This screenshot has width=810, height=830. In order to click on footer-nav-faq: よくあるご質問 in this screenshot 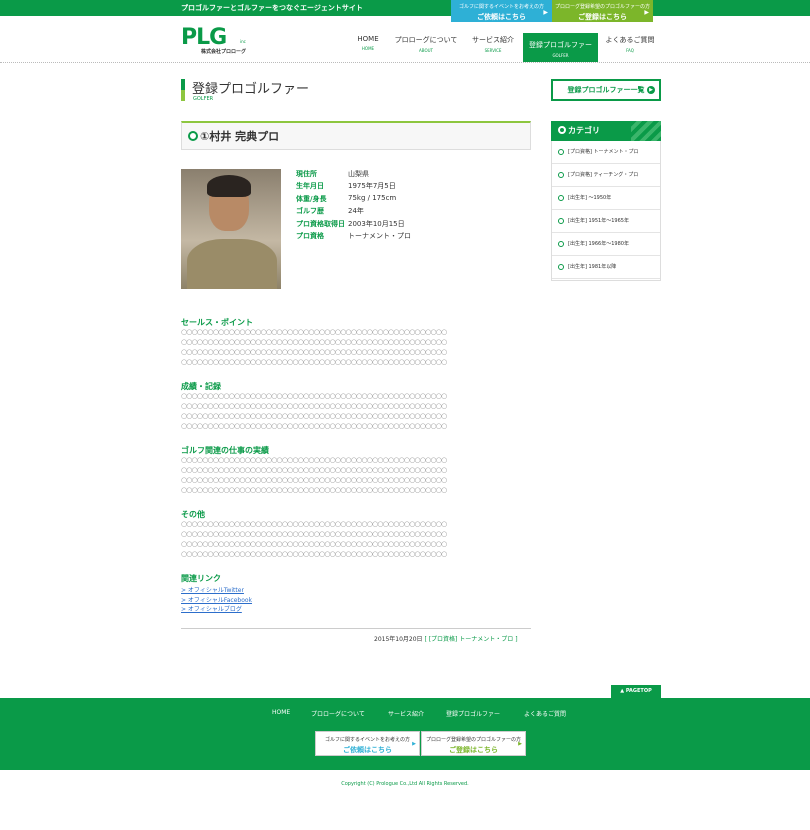, I will do `click(545, 713)`.